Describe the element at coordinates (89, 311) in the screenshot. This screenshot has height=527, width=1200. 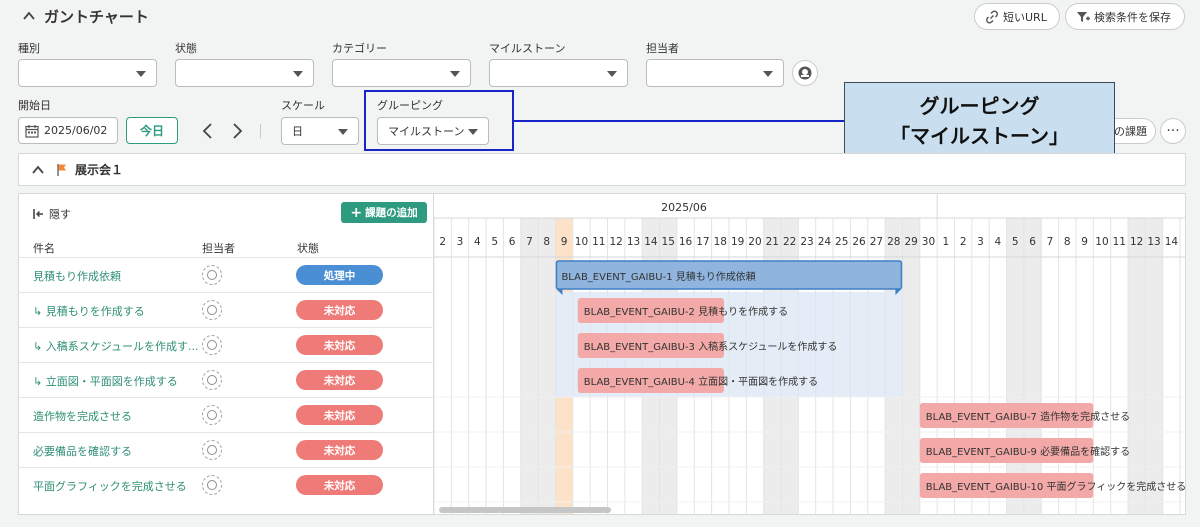
I see `task-name: ↳ 見積もりを作成する` at that location.